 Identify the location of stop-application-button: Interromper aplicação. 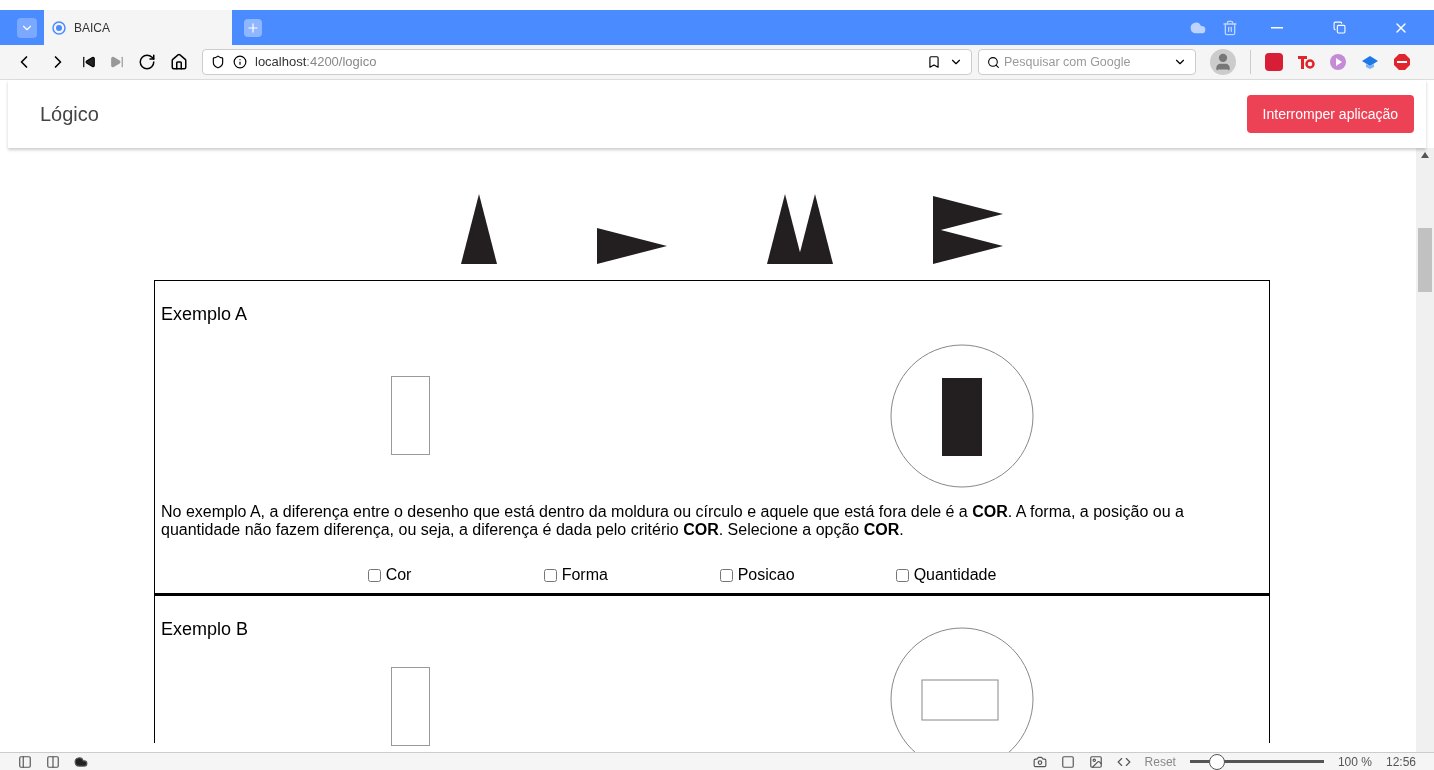
(1330, 114).